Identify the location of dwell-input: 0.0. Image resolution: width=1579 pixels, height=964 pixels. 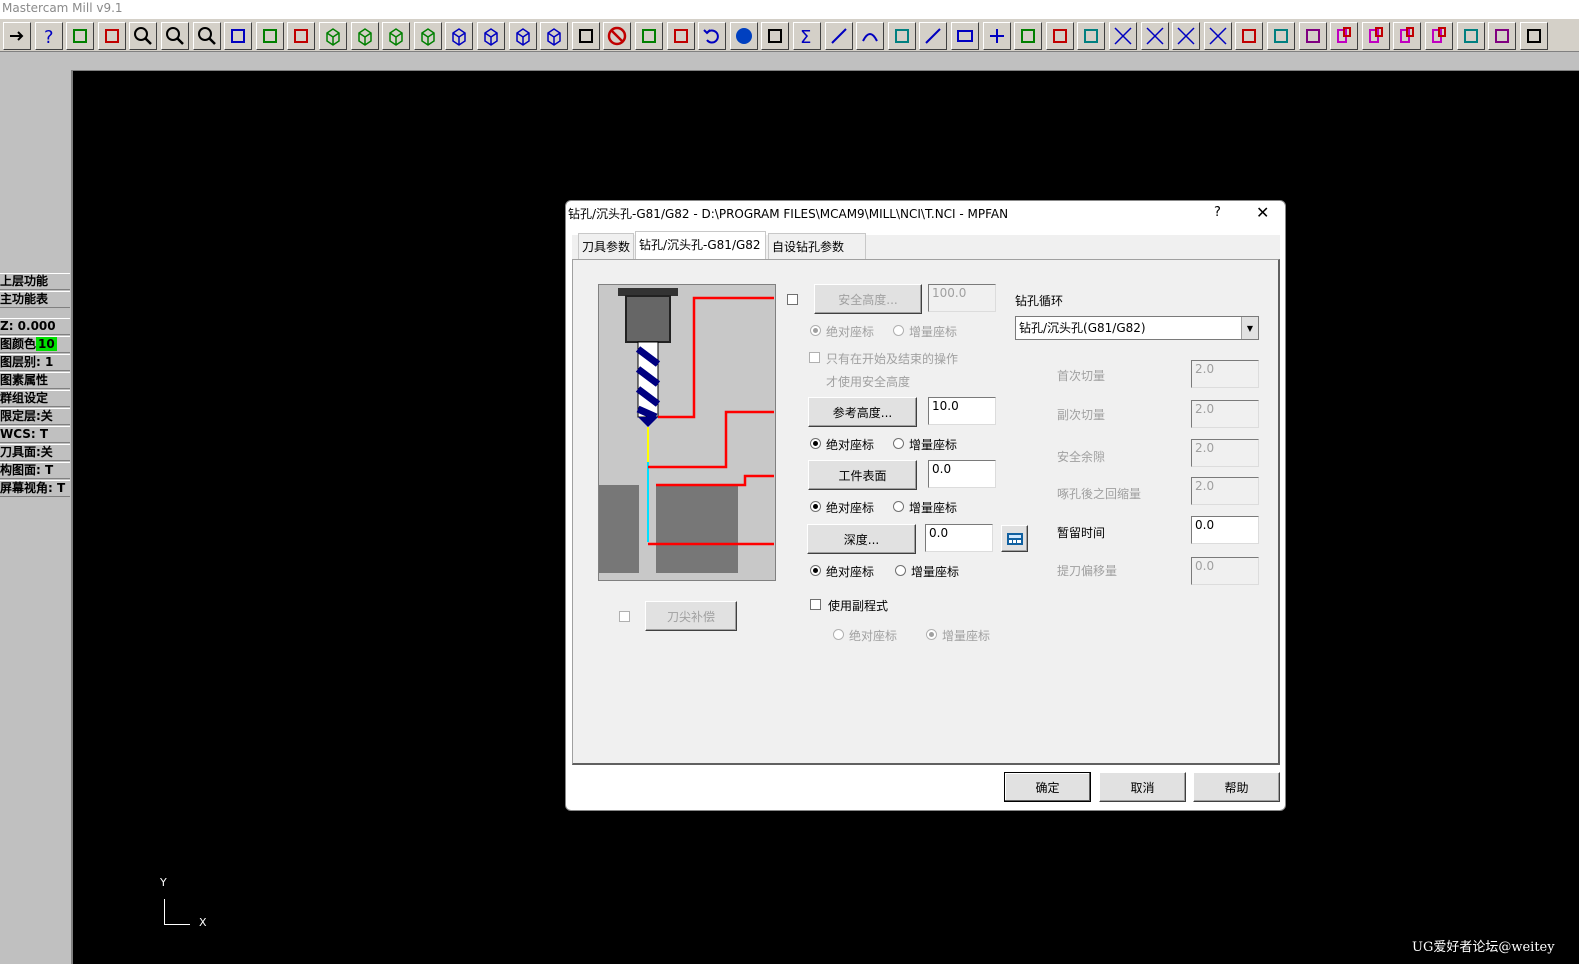
(1225, 530).